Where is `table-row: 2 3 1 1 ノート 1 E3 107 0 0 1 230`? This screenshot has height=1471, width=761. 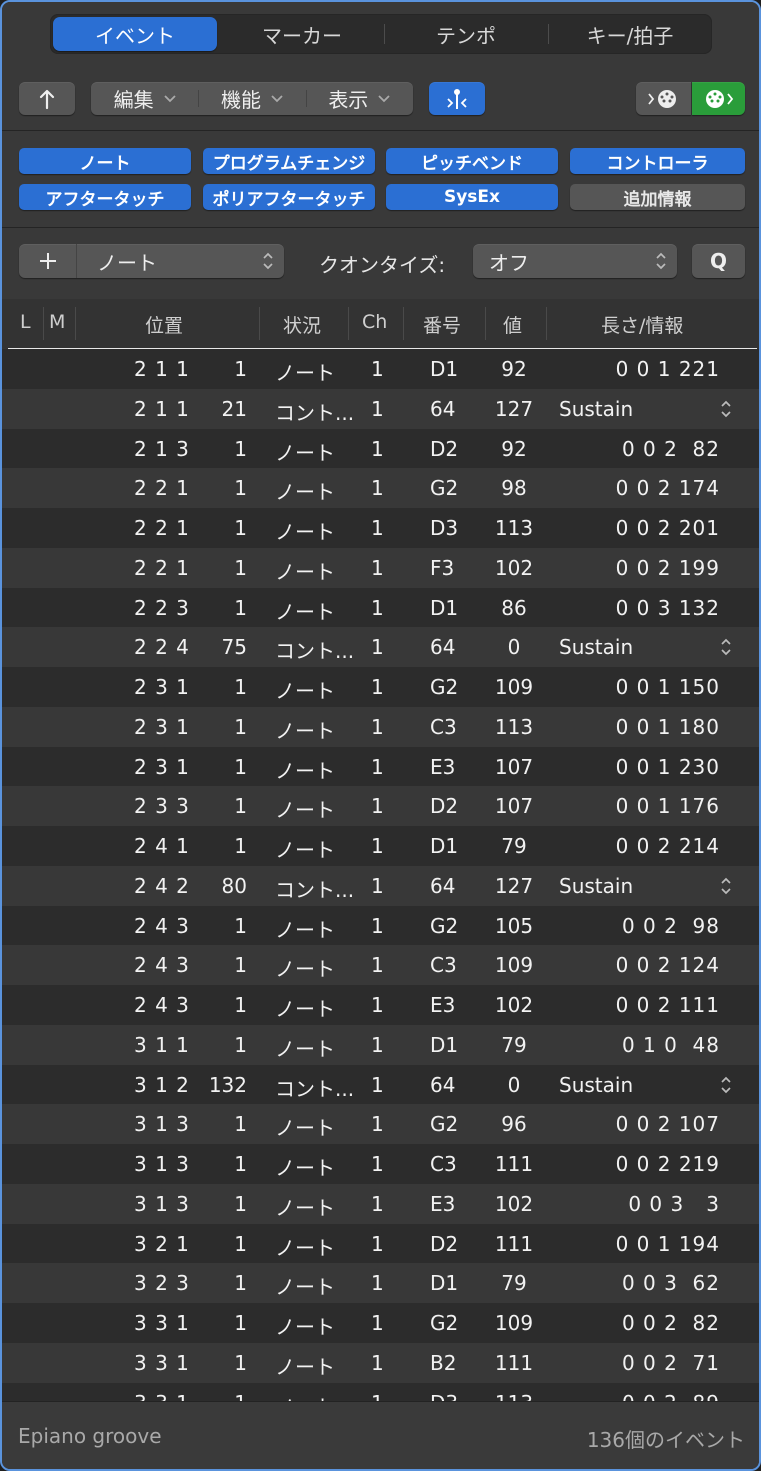
table-row: 2 3 1 1 ノート 1 E3 107 0 0 1 230 is located at coordinates (380, 766).